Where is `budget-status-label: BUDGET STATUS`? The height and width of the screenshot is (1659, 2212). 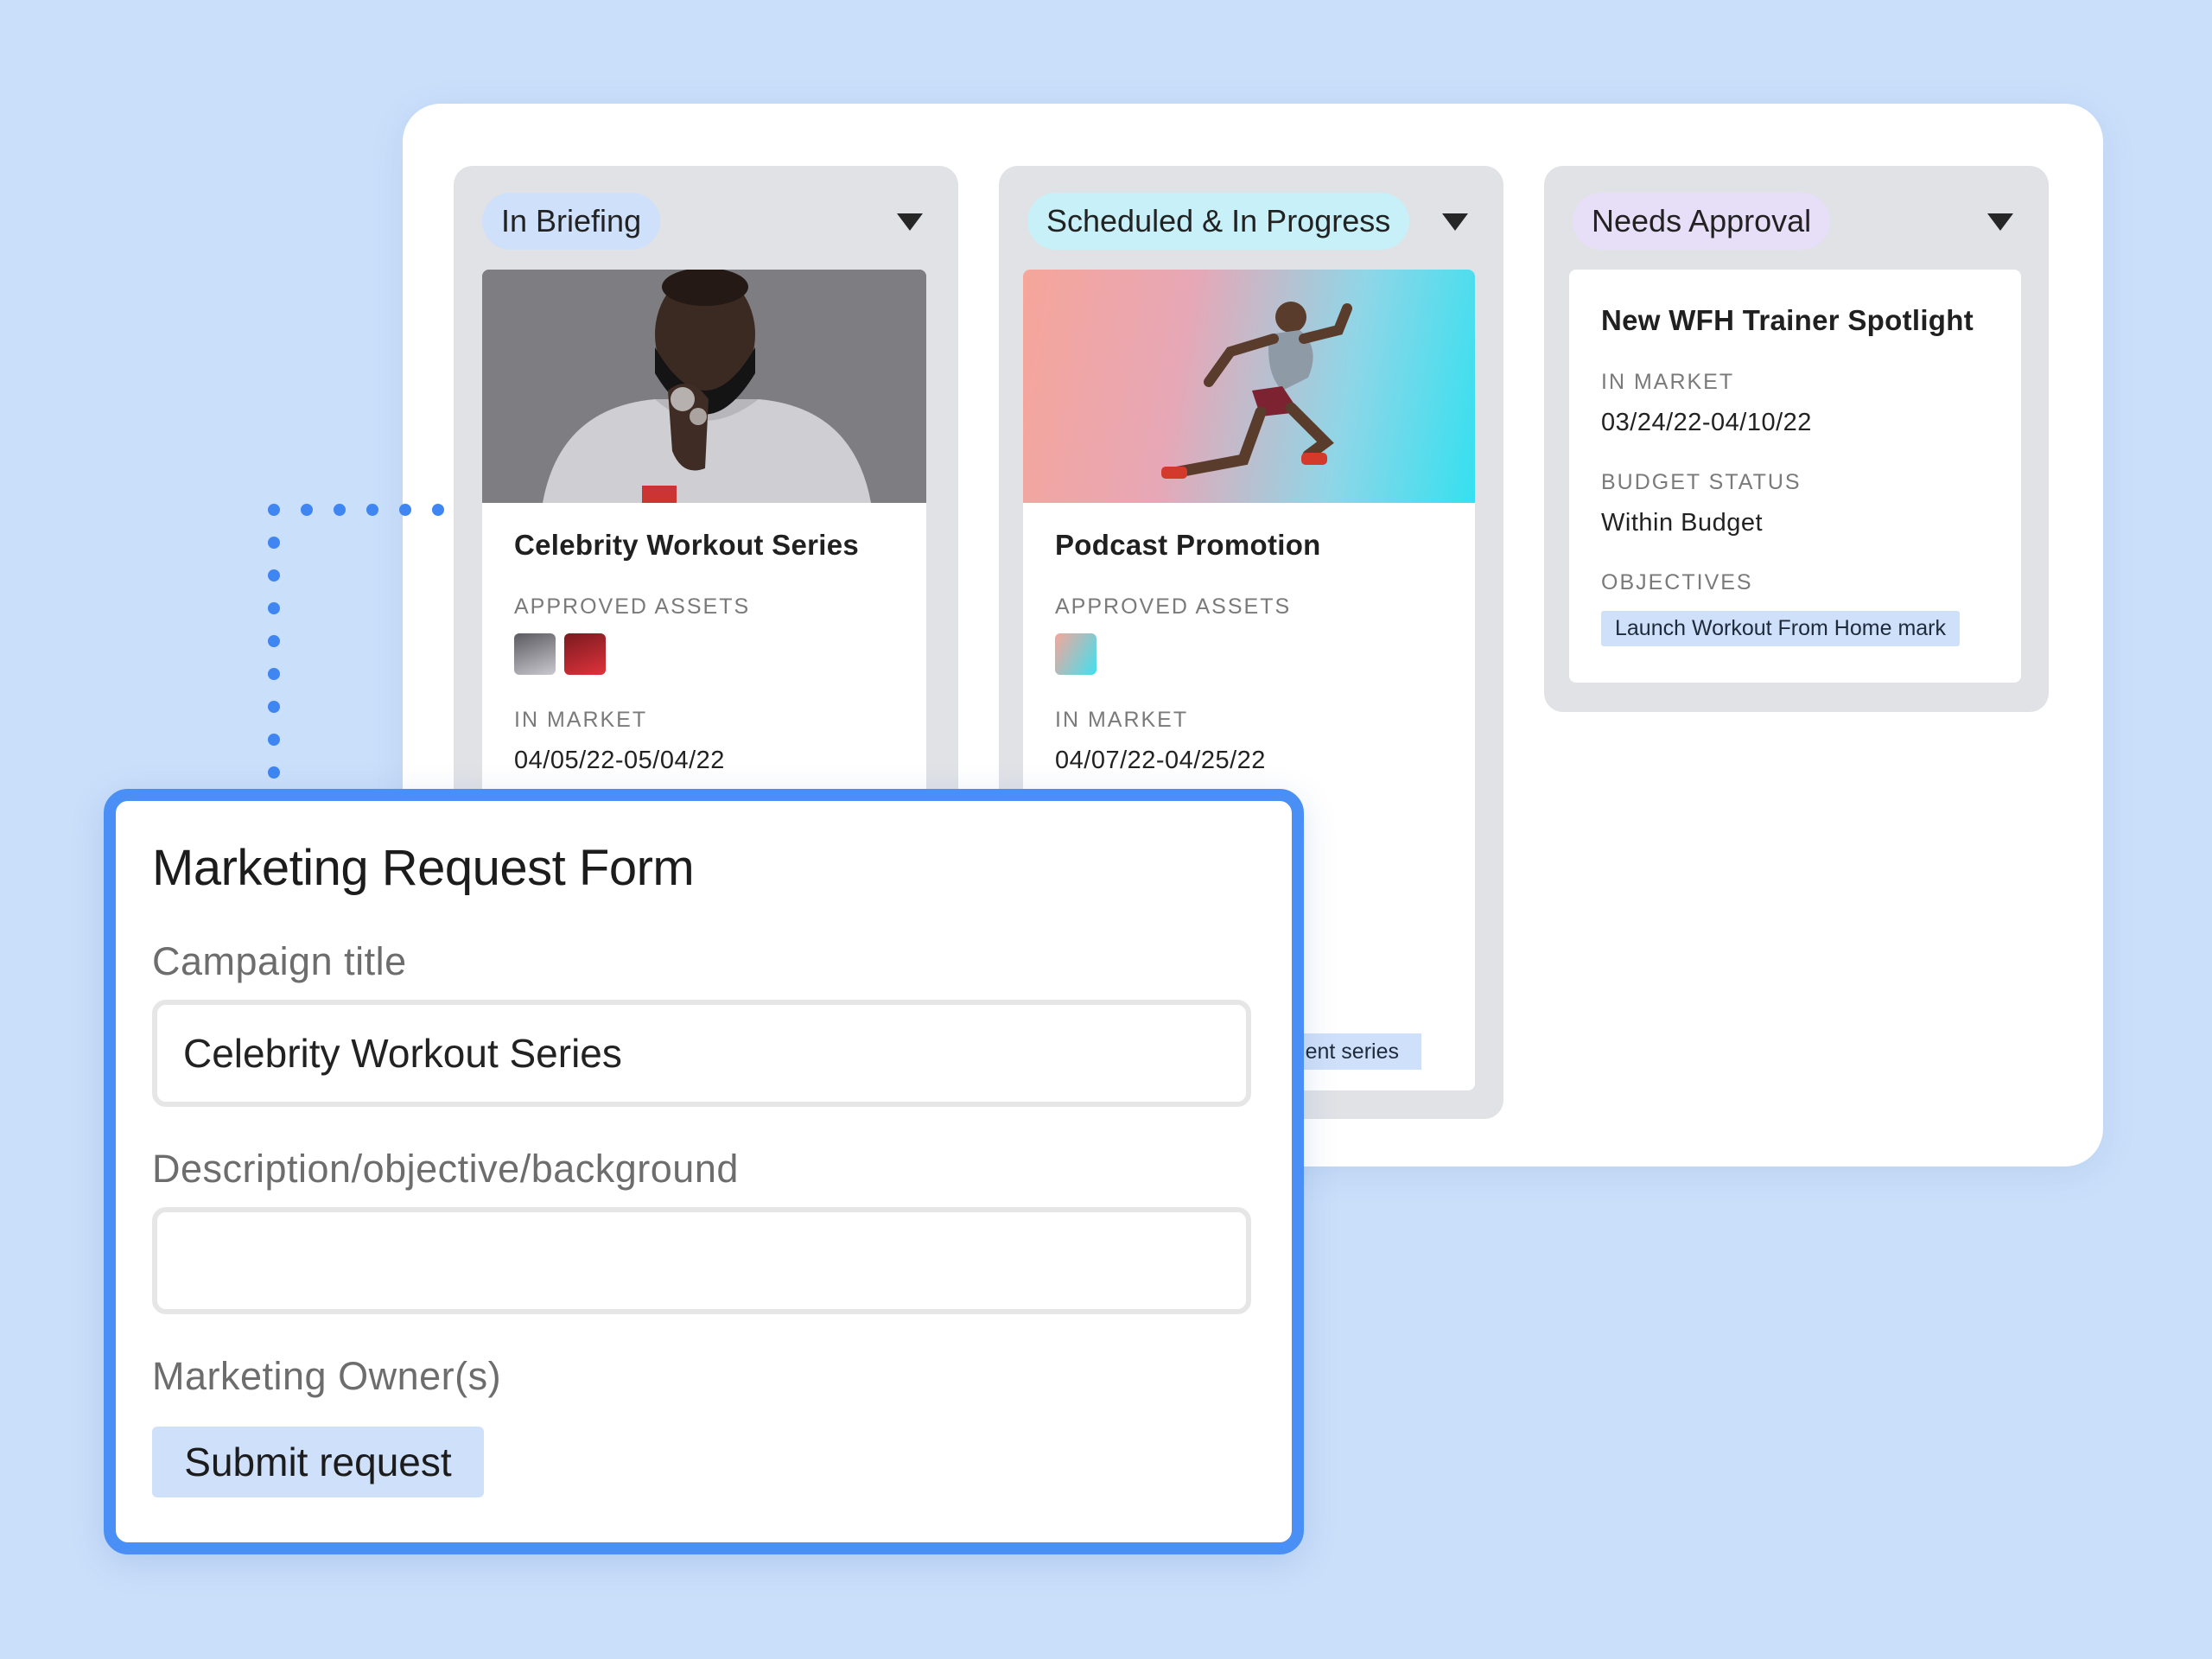 budget-status-label: BUDGET STATUS is located at coordinates (1701, 482).